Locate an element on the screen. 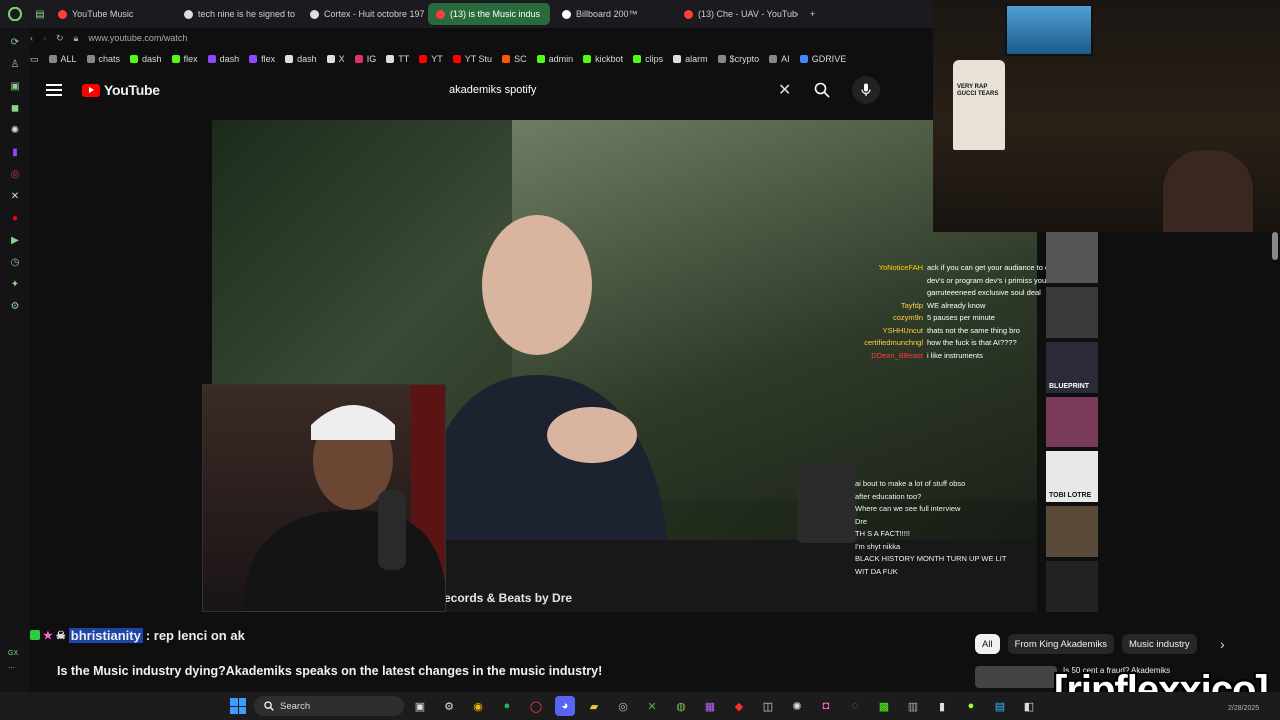 This screenshot has width=1280, height=720. page-scrollbar is located at coordinates (1275, 246).